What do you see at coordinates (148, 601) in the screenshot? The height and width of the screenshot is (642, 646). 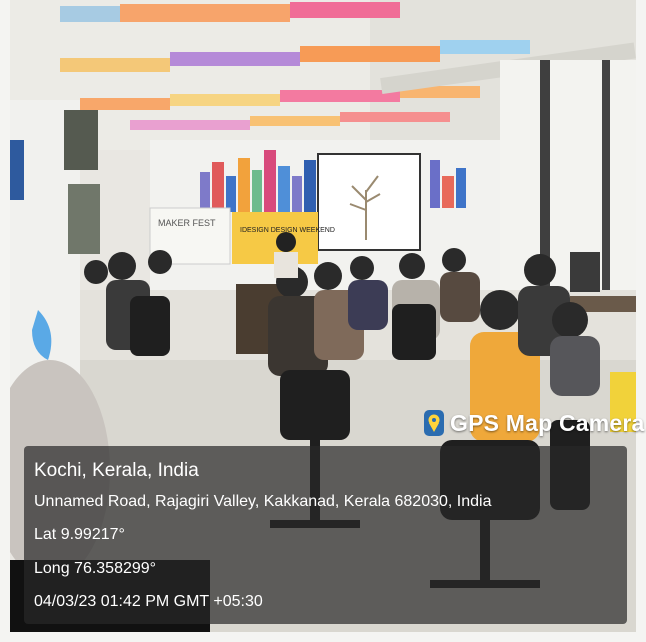 I see `timestamp-text: 04/03/23 01:42 PM GMT +05:30` at bounding box center [148, 601].